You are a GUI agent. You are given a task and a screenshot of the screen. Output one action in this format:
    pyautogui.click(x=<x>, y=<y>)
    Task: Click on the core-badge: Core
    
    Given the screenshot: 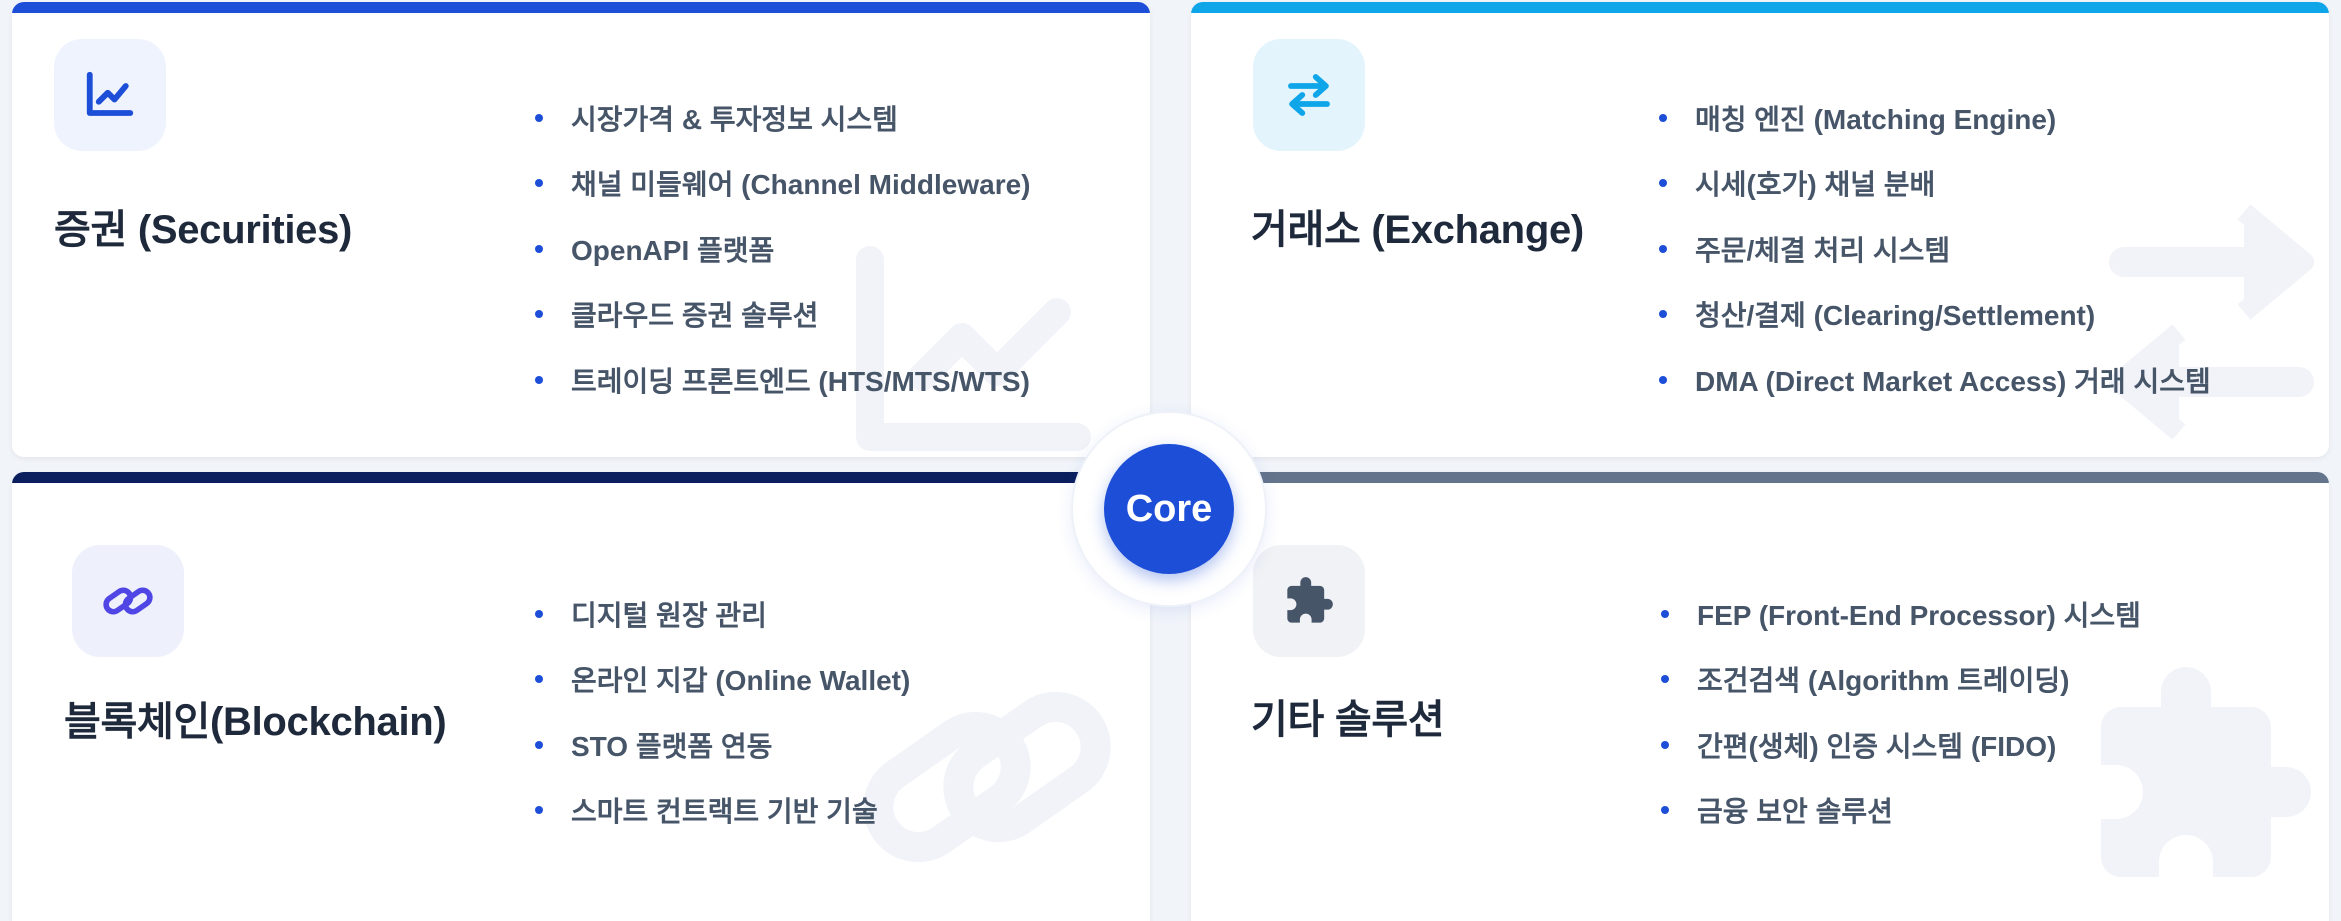 What is the action you would take?
    pyautogui.click(x=1169, y=509)
    